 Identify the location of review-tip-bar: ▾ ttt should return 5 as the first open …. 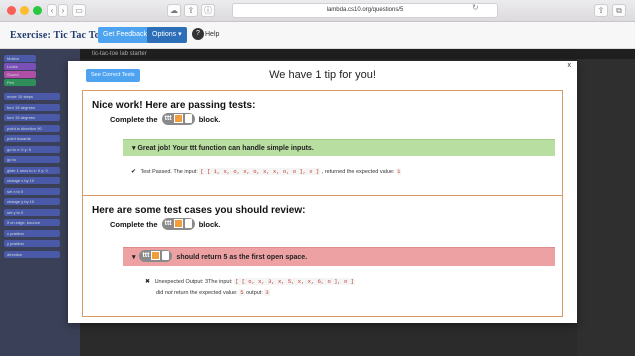
(339, 256).